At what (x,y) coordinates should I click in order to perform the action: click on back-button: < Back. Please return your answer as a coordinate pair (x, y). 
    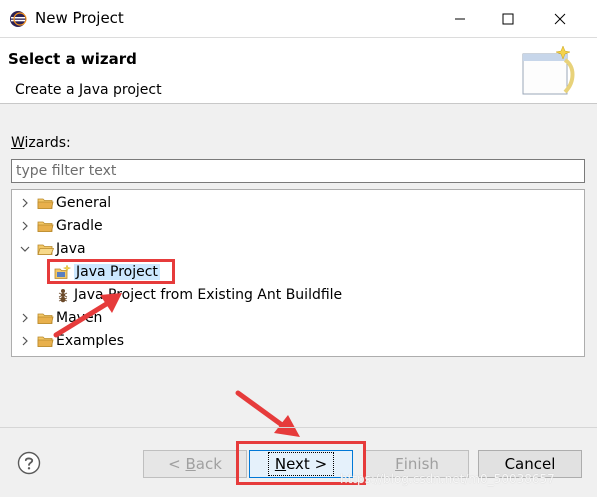
    Looking at the image, I should click on (195, 464).